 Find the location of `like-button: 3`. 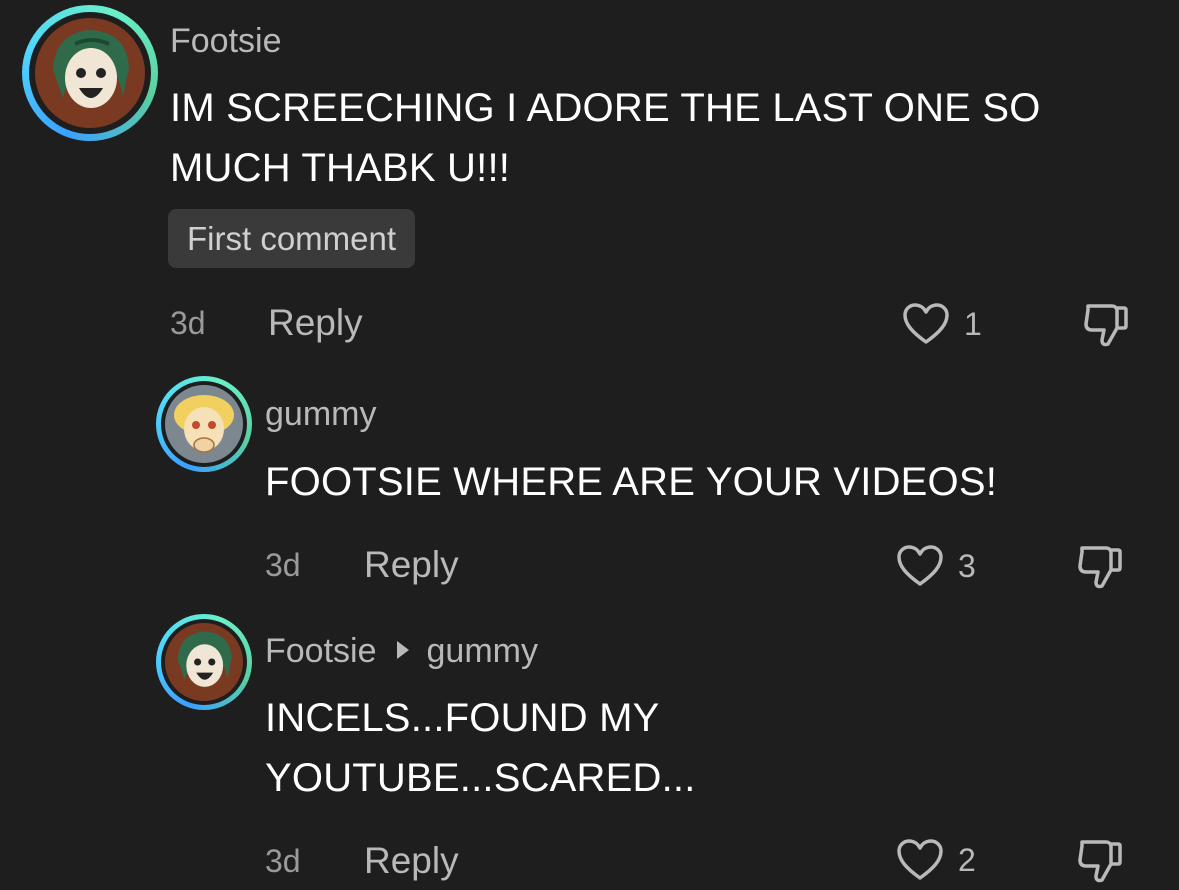

like-button: 3 is located at coordinates (936, 566).